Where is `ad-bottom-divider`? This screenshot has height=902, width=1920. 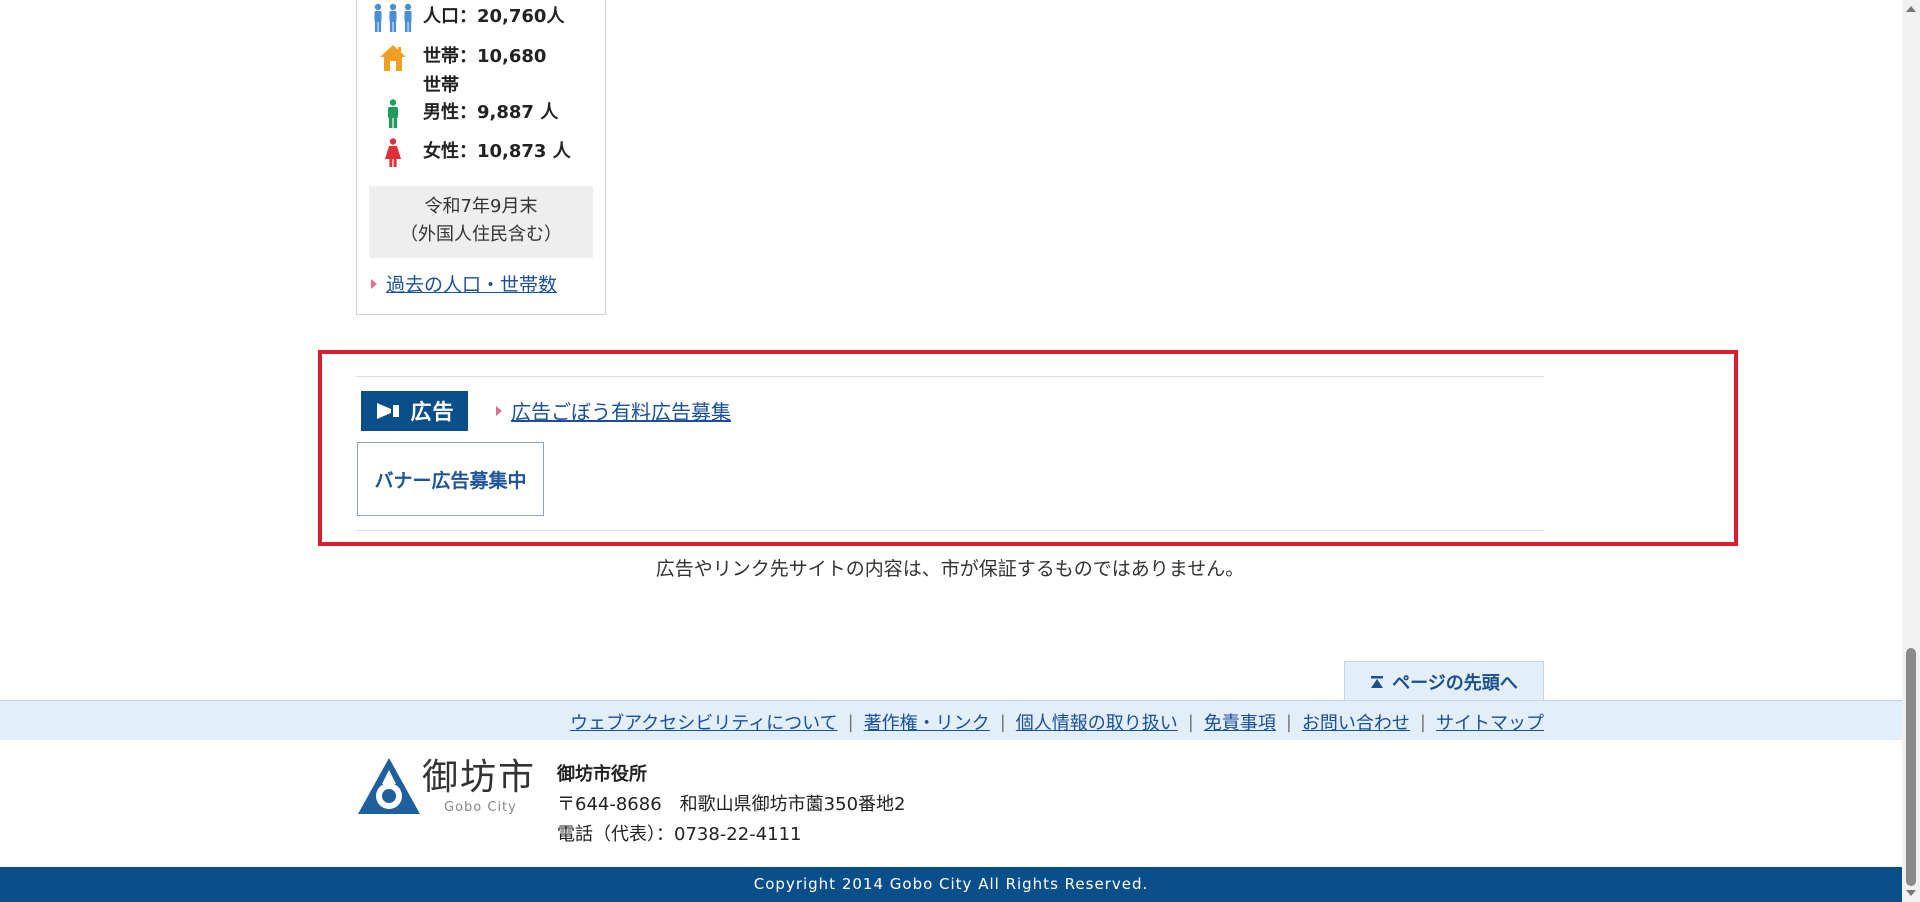 ad-bottom-divider is located at coordinates (950, 530).